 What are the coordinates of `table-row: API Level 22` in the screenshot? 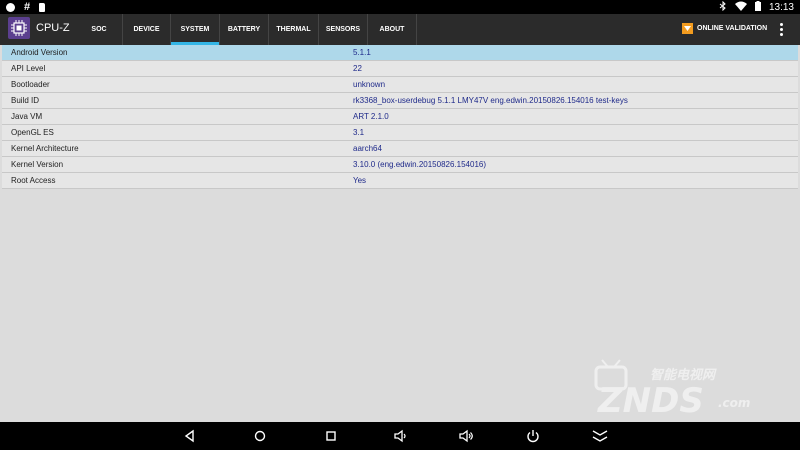 It's located at (400, 69).